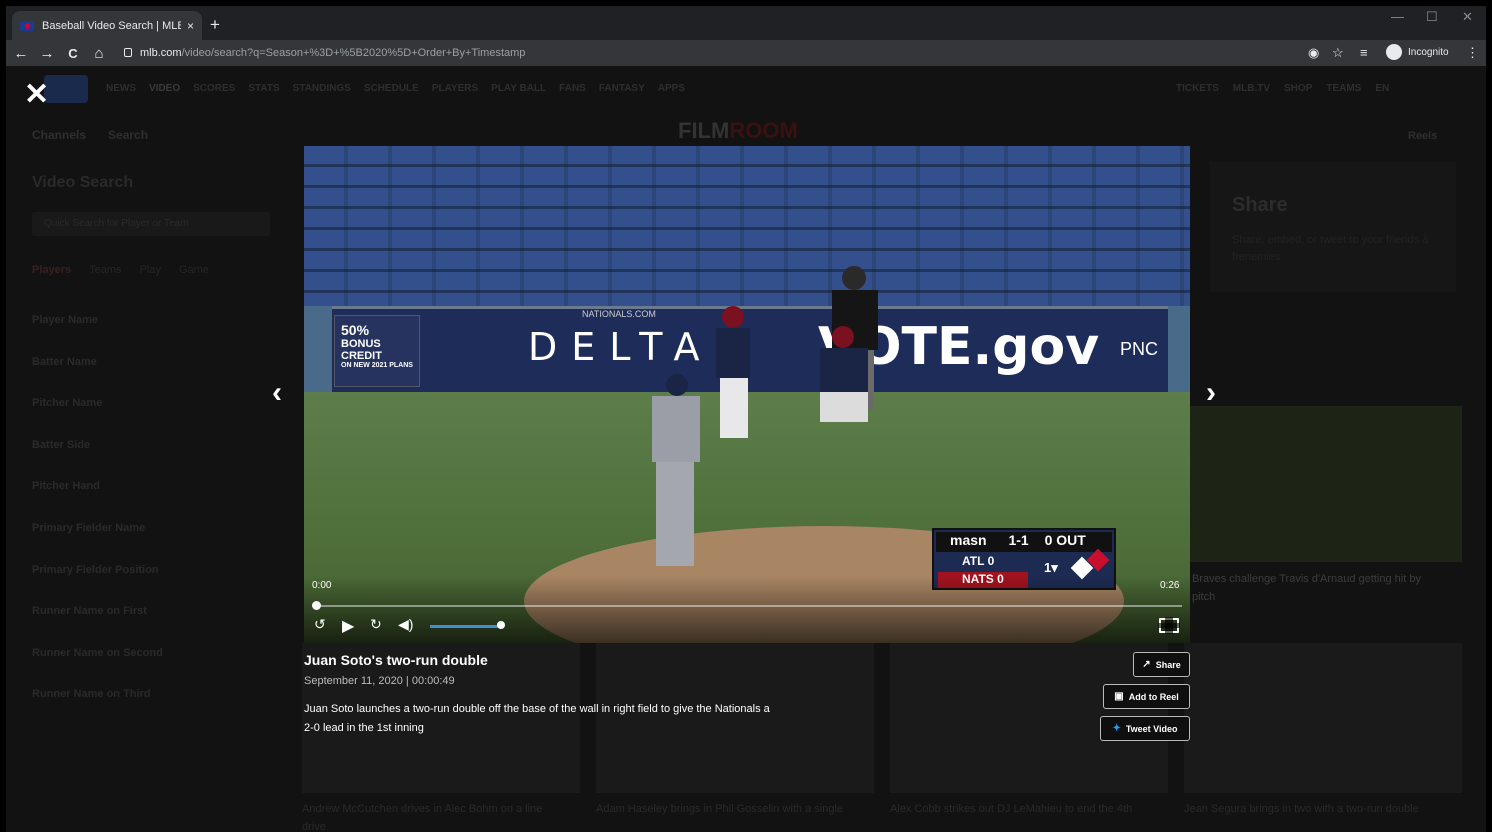  I want to click on nav-right-tickets: TICKETS, so click(1197, 88).